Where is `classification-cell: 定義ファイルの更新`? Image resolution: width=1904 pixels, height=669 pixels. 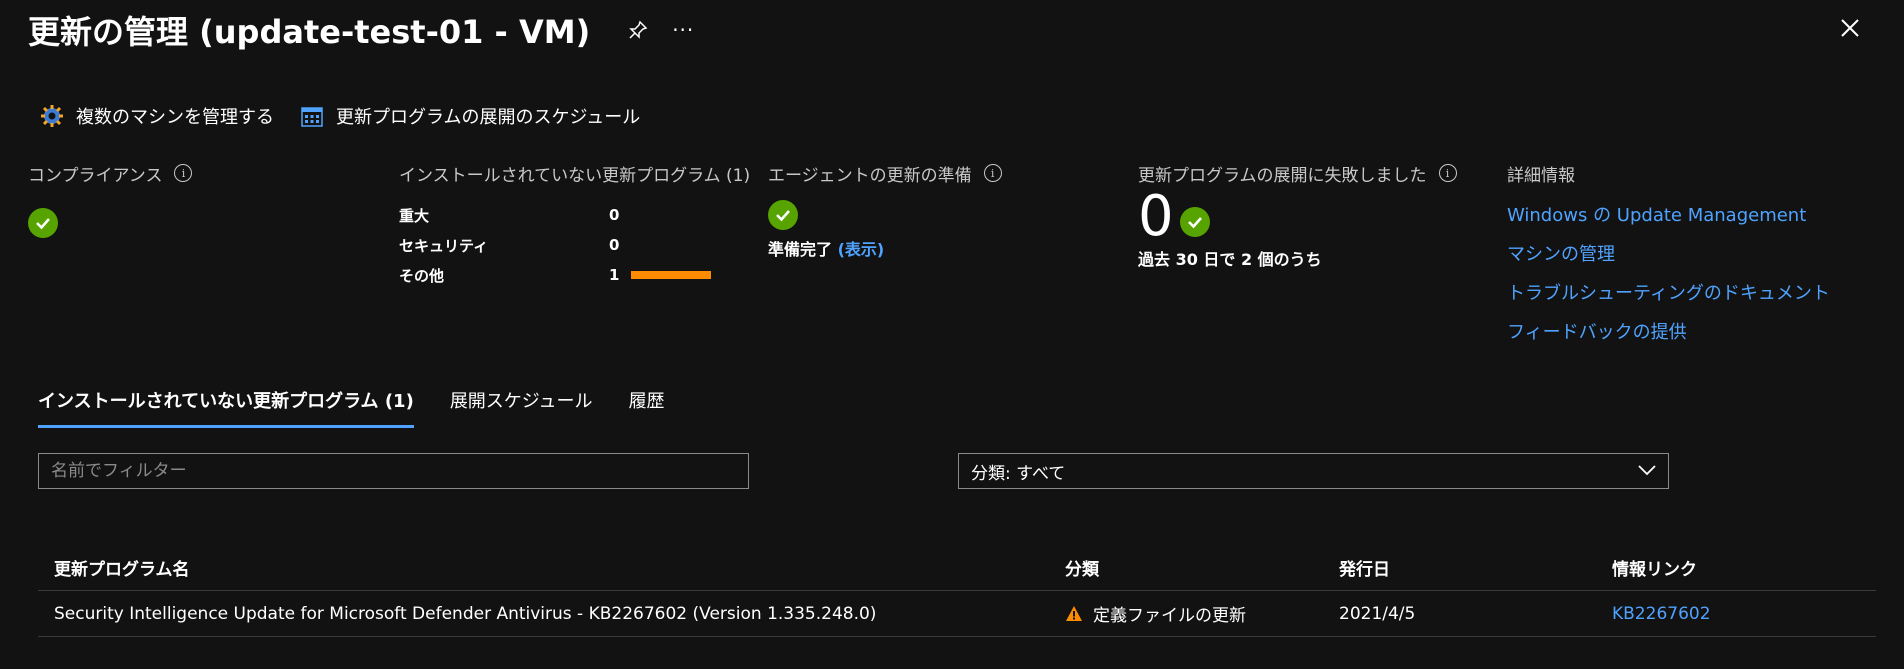
classification-cell: 定義ファイルの更新 is located at coordinates (1202, 613).